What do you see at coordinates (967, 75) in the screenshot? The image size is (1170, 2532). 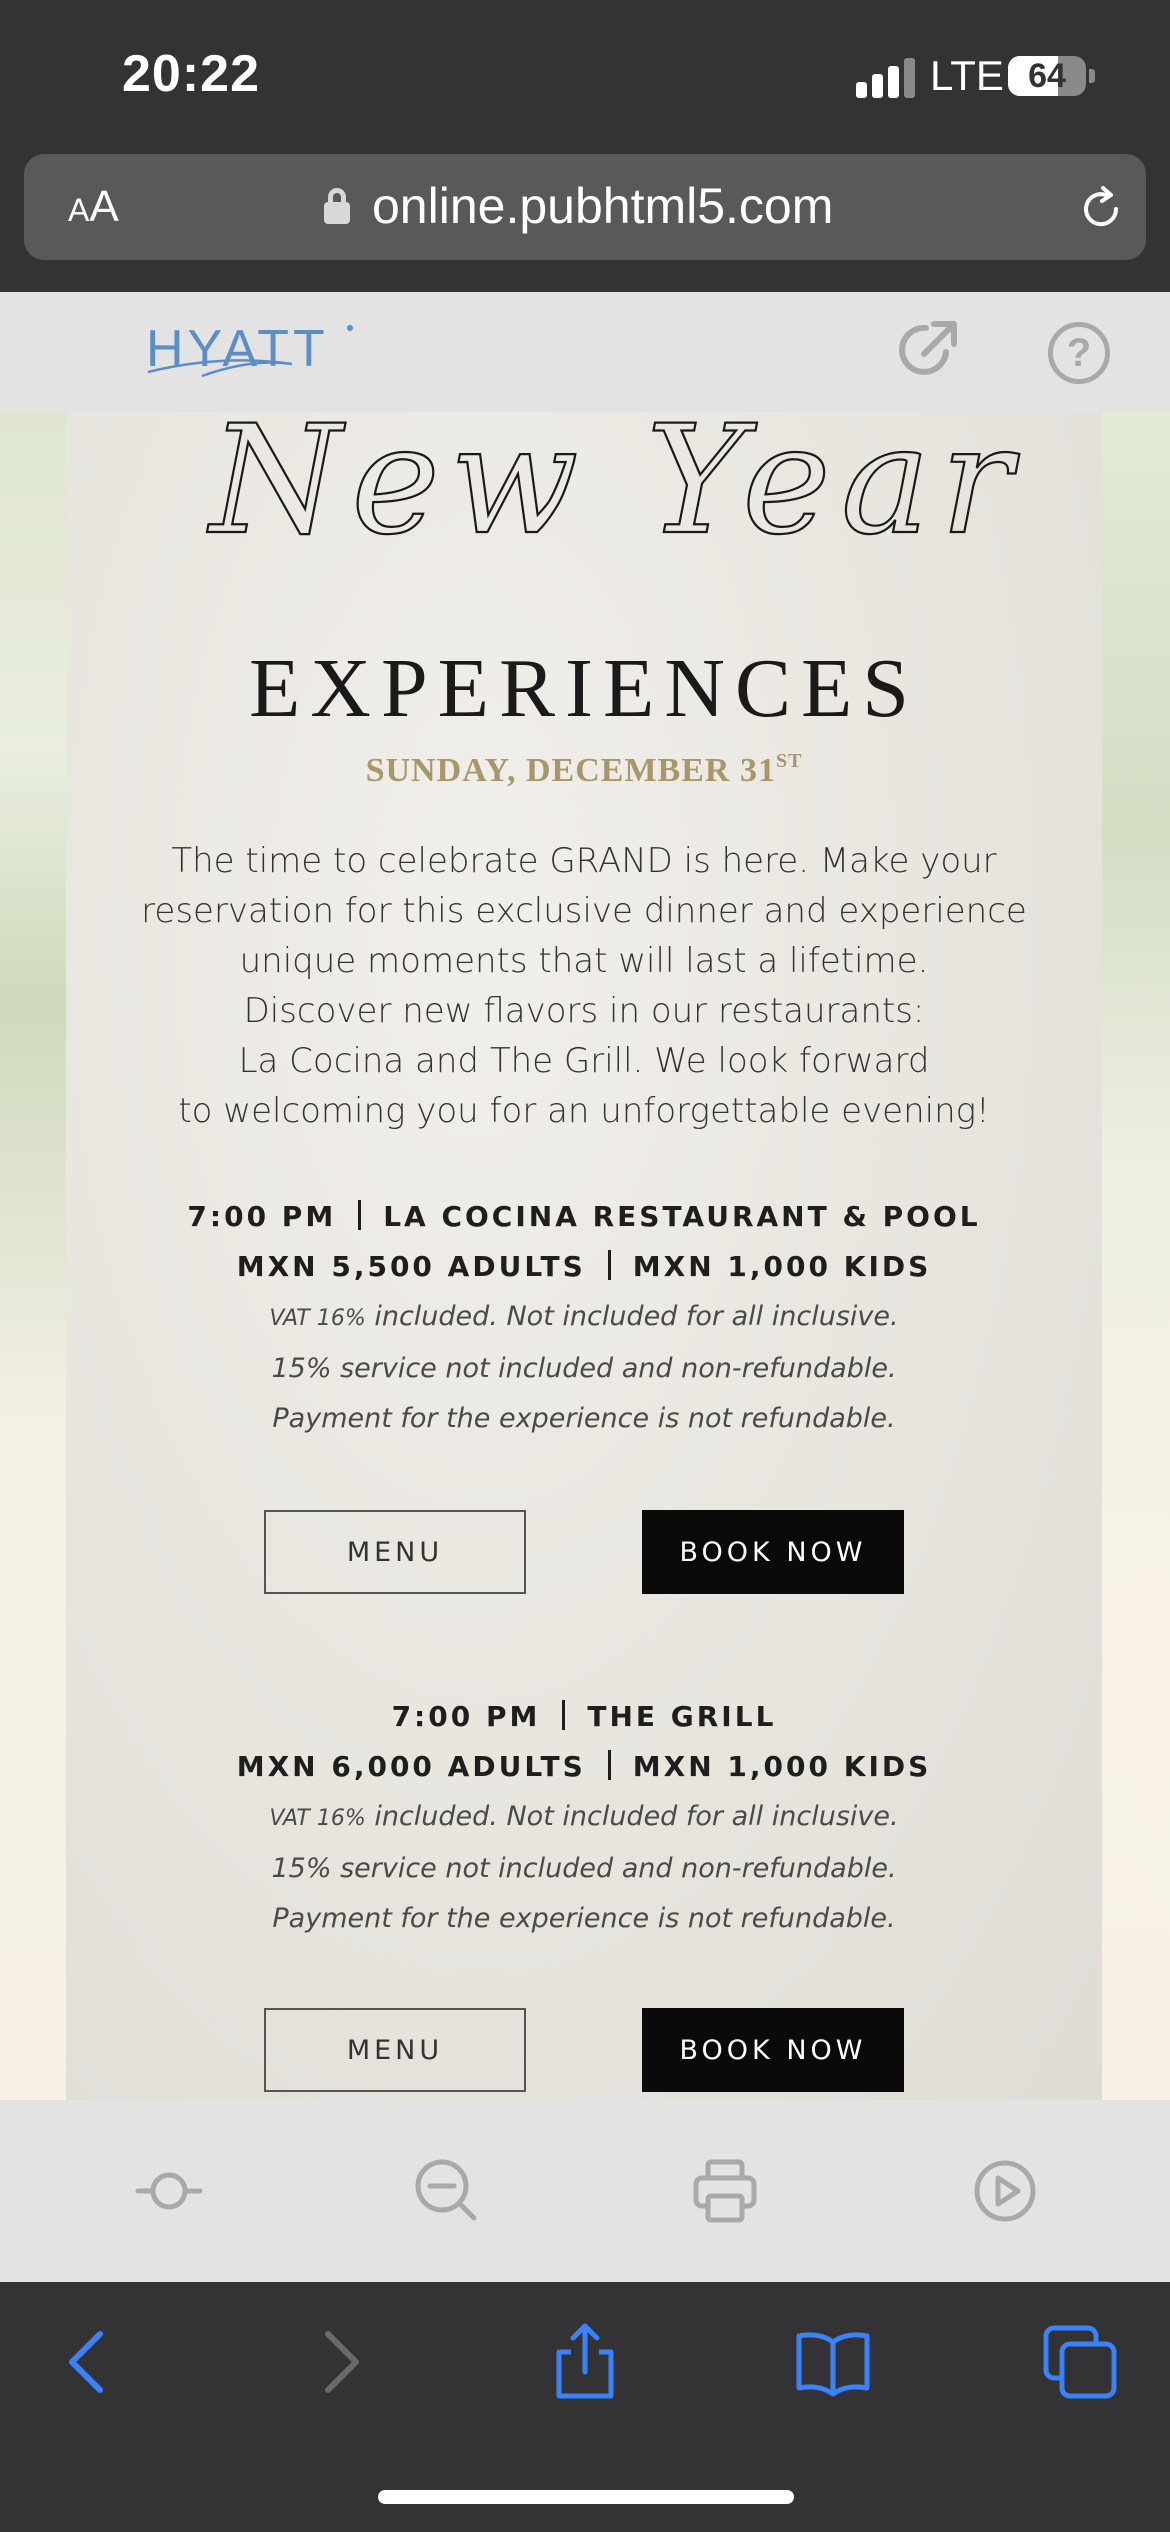 I see `network-type: LTE` at bounding box center [967, 75].